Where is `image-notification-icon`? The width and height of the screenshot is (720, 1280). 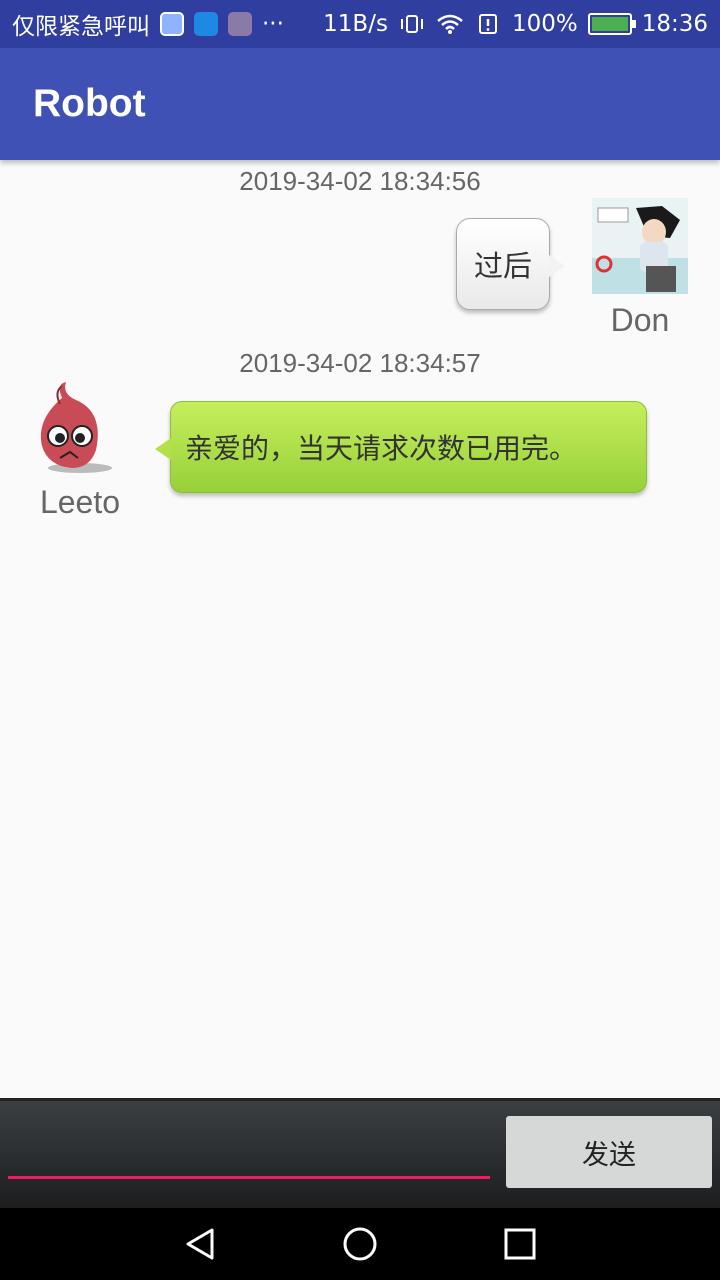
image-notification-icon is located at coordinates (240, 24).